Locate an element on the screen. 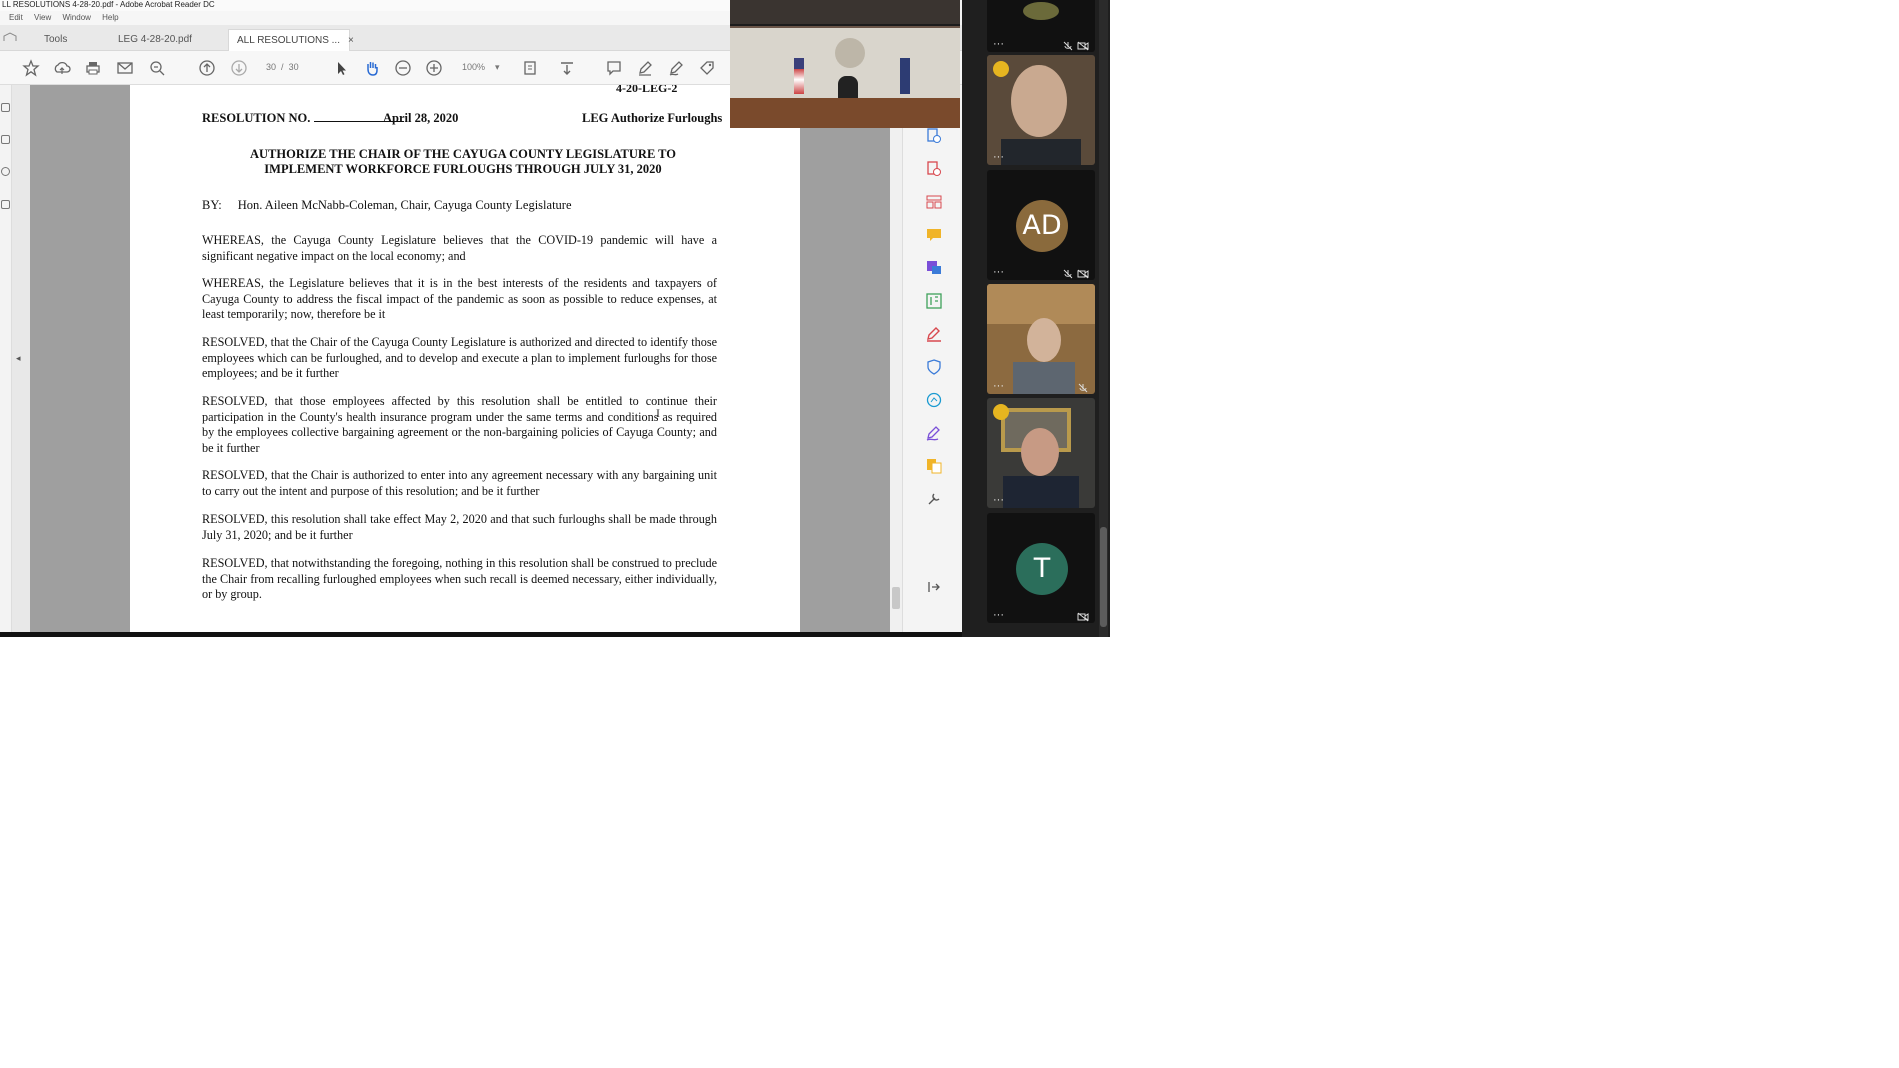  tools-pane is located at coordinates (932, 358).